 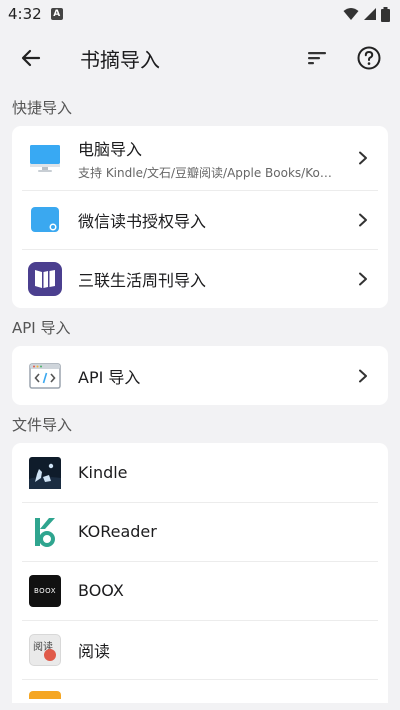 What do you see at coordinates (42, 108) in the screenshot?
I see `section-header-quick-import: 快捷导入` at bounding box center [42, 108].